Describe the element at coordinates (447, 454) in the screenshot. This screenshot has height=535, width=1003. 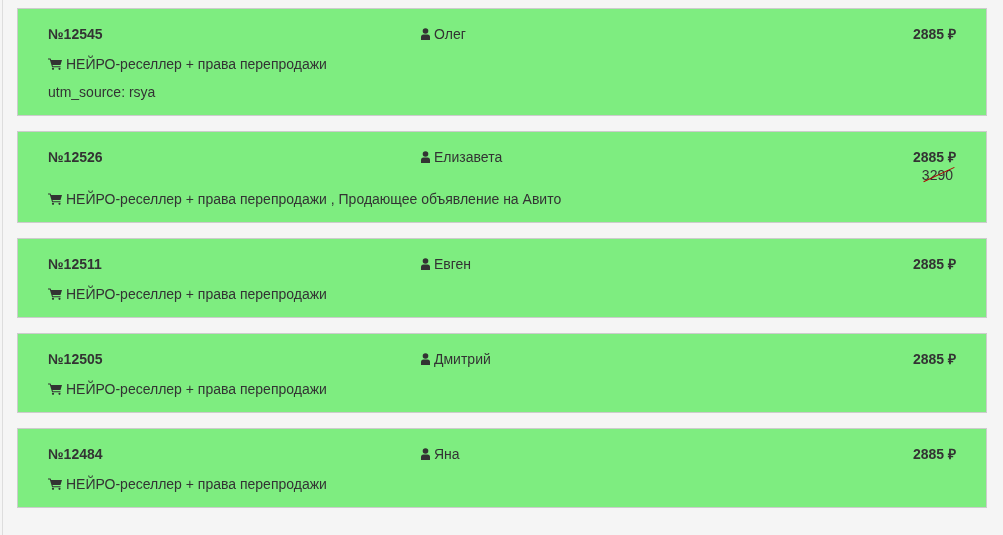
I see `customer-name: Яна` at that location.